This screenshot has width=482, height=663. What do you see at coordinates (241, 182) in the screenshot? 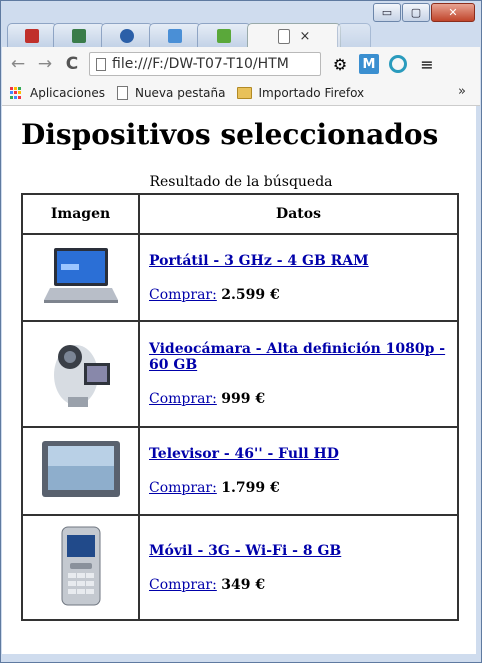
I see `table-caption: Resultado de la búsqueda` at bounding box center [241, 182].